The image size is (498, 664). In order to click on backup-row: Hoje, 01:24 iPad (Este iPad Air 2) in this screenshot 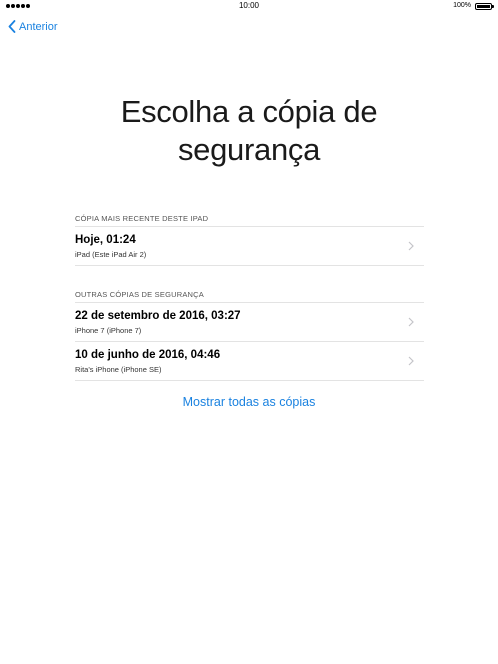, I will do `click(249, 246)`.